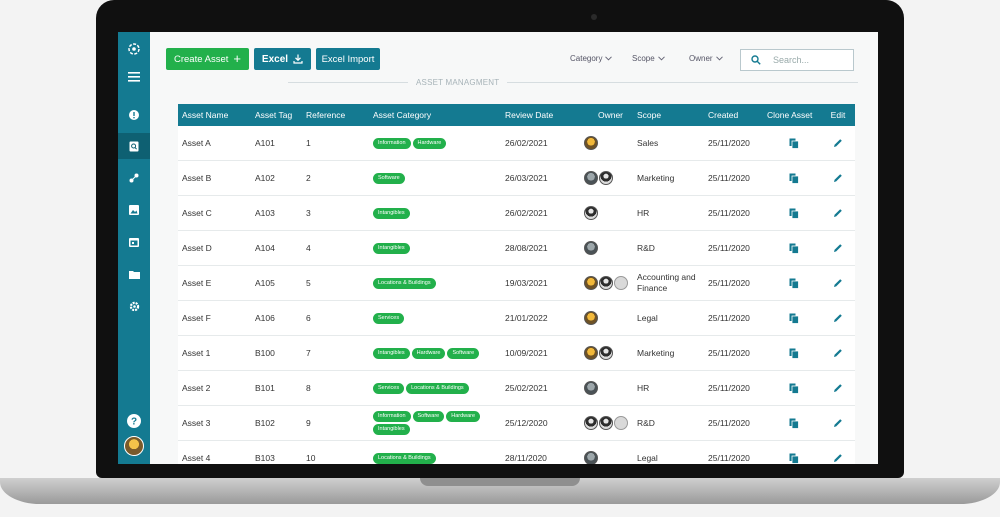 This screenshot has width=1000, height=517. I want to click on asset-name-cell: Asset D, so click(216, 248).